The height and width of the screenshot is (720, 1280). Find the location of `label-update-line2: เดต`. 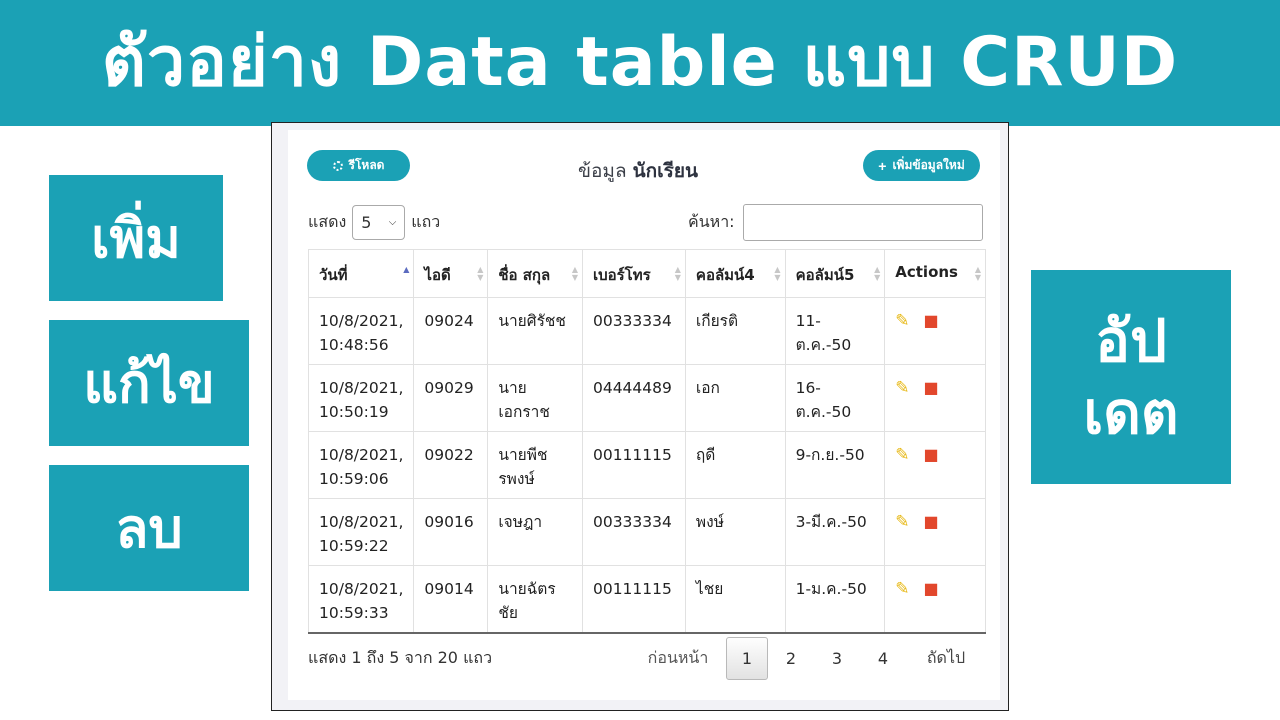

label-update-line2: เดต is located at coordinates (1131, 413).